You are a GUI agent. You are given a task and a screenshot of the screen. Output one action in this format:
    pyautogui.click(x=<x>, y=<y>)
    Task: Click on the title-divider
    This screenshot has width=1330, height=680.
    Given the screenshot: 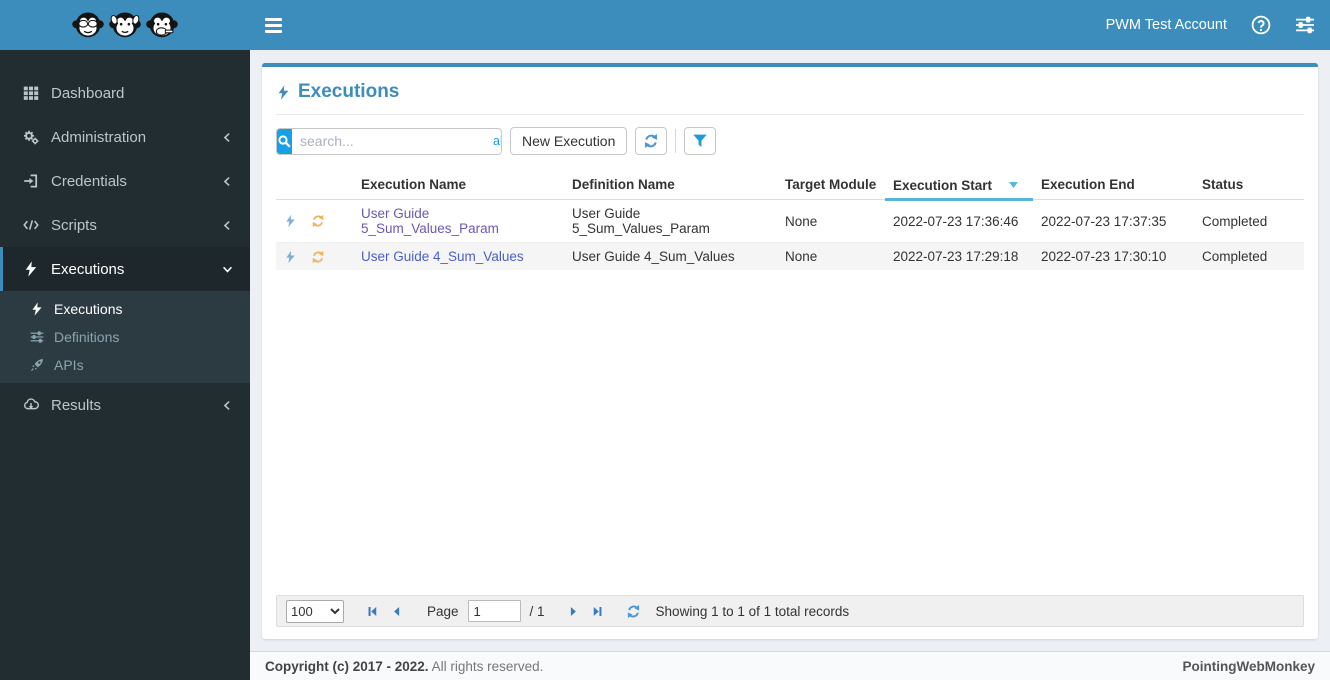 What is the action you would take?
    pyautogui.click(x=790, y=114)
    